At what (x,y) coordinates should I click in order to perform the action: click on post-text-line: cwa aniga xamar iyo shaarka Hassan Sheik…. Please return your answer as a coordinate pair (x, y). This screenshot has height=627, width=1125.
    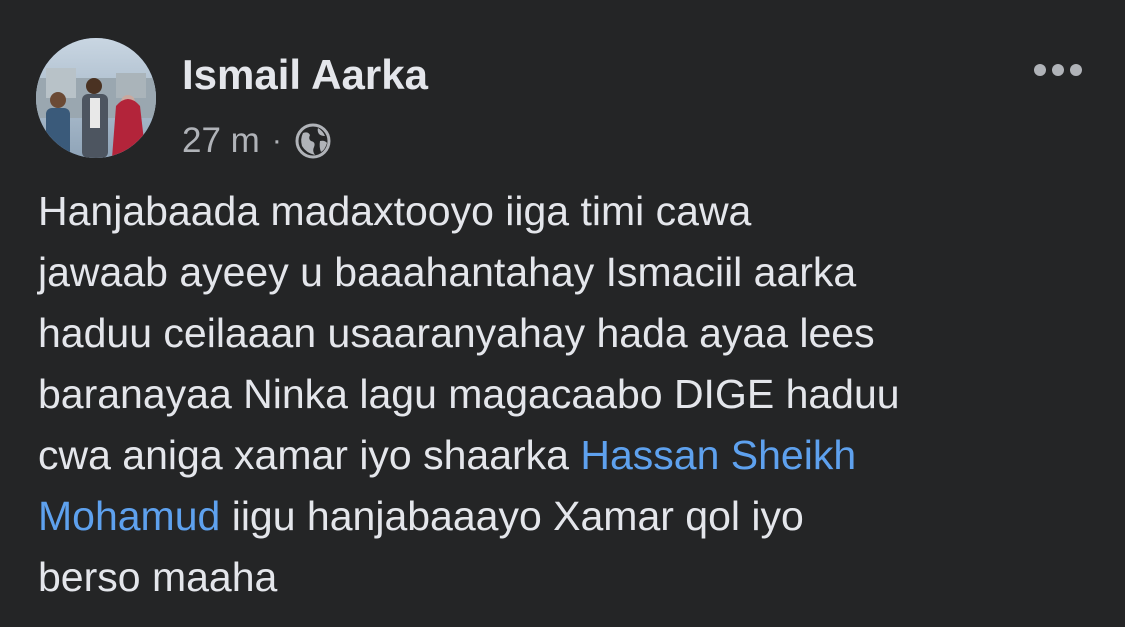
    Looking at the image, I should click on (568, 455).